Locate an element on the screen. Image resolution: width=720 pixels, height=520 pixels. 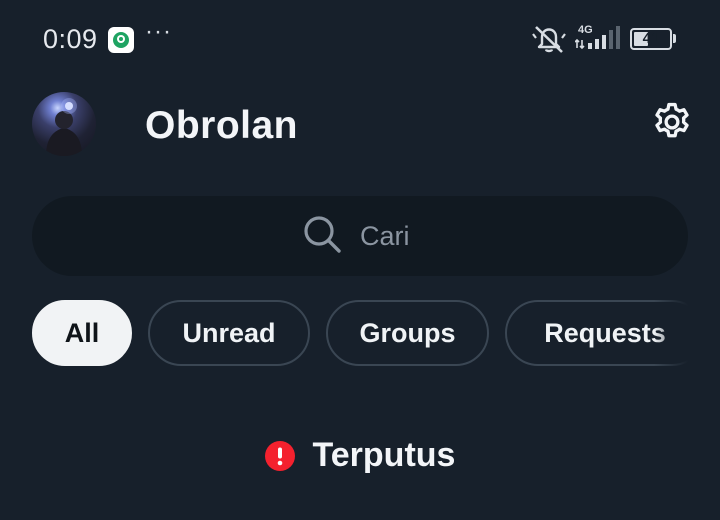
search-inner is located at coordinates (360, 236).